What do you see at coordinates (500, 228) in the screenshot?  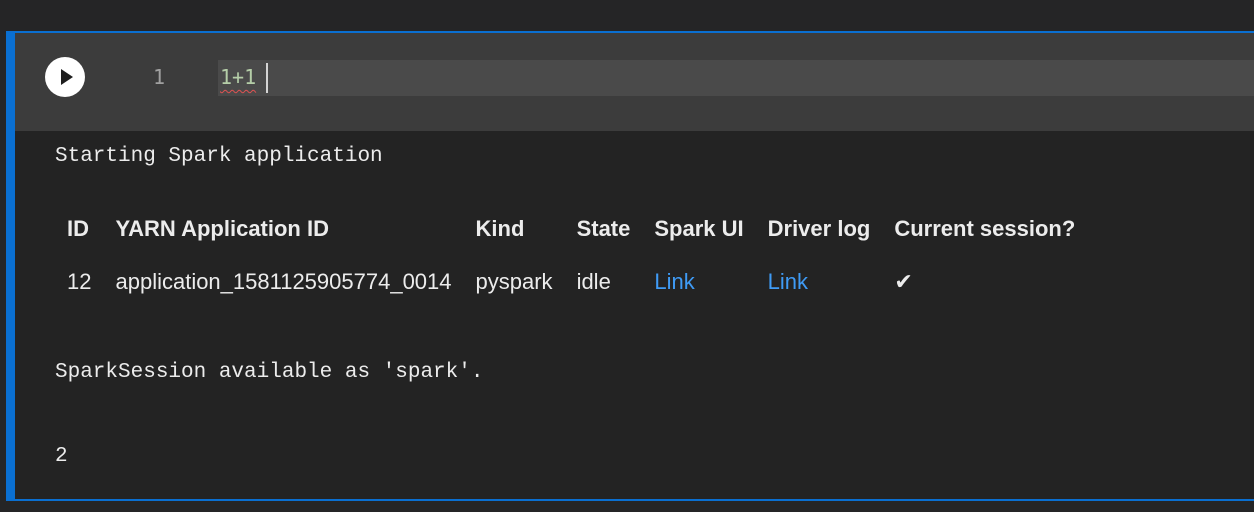 I see `header-kind: Kind` at bounding box center [500, 228].